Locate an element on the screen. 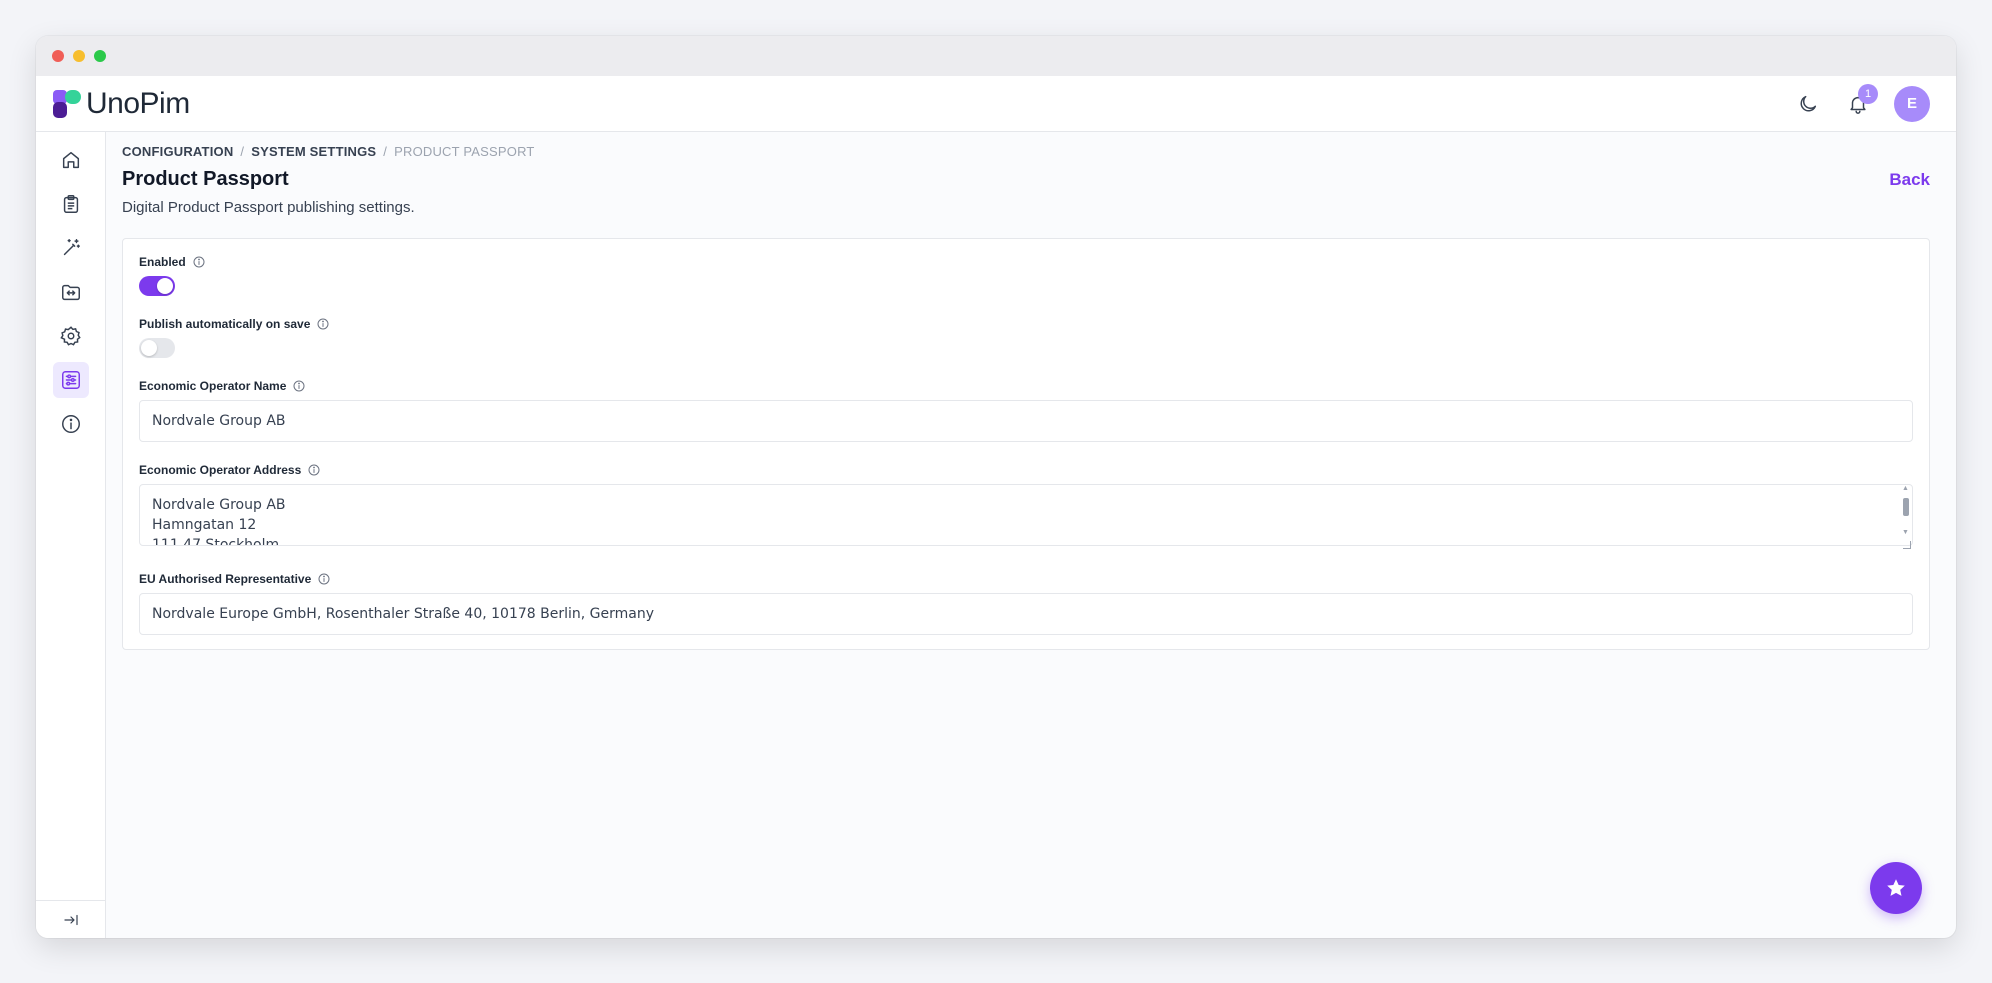 The height and width of the screenshot is (983, 1992). operator-name-input is located at coordinates (1026, 421).